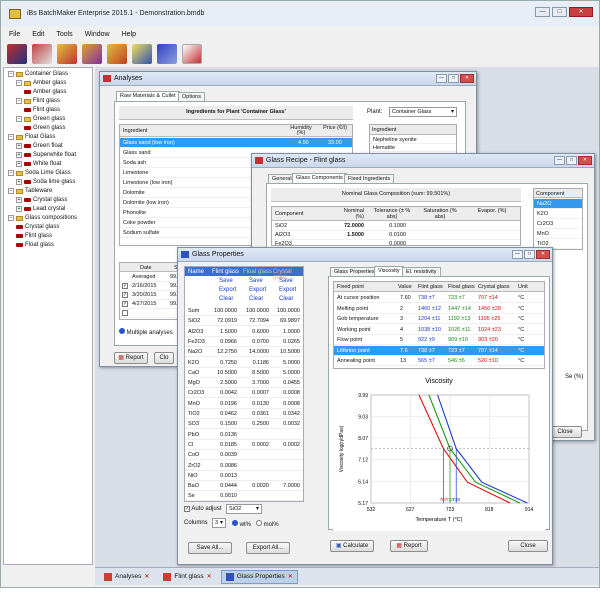 This screenshot has width=600, height=600. What do you see at coordinates (41, 83) in the screenshot?
I see `tree-node: − Amber glass` at bounding box center [41, 83].